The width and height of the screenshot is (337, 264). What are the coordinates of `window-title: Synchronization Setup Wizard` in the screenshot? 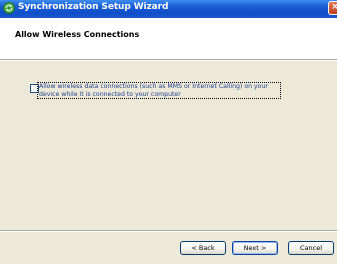 It's located at (93, 7).